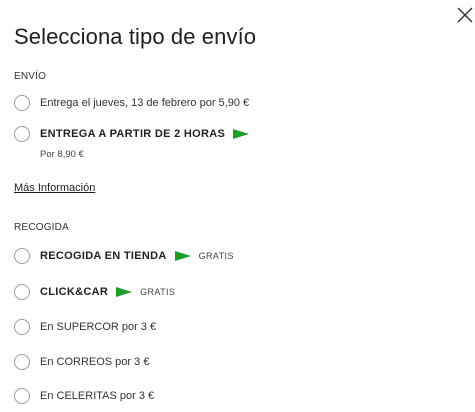  I want to click on option-sub-price: Por 8,90 €, so click(62, 154).